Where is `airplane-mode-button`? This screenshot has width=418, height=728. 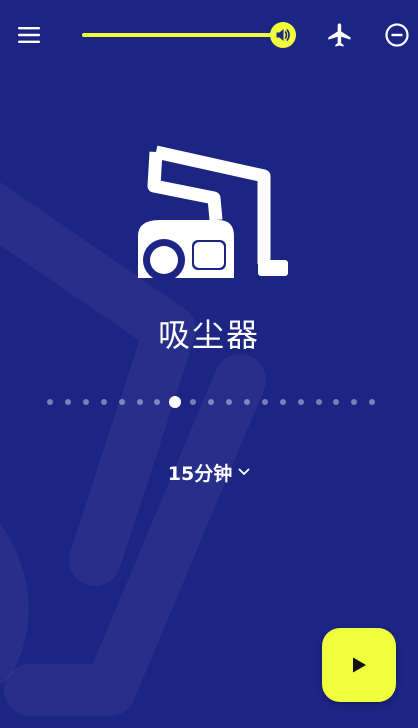 airplane-mode-button is located at coordinates (340, 35).